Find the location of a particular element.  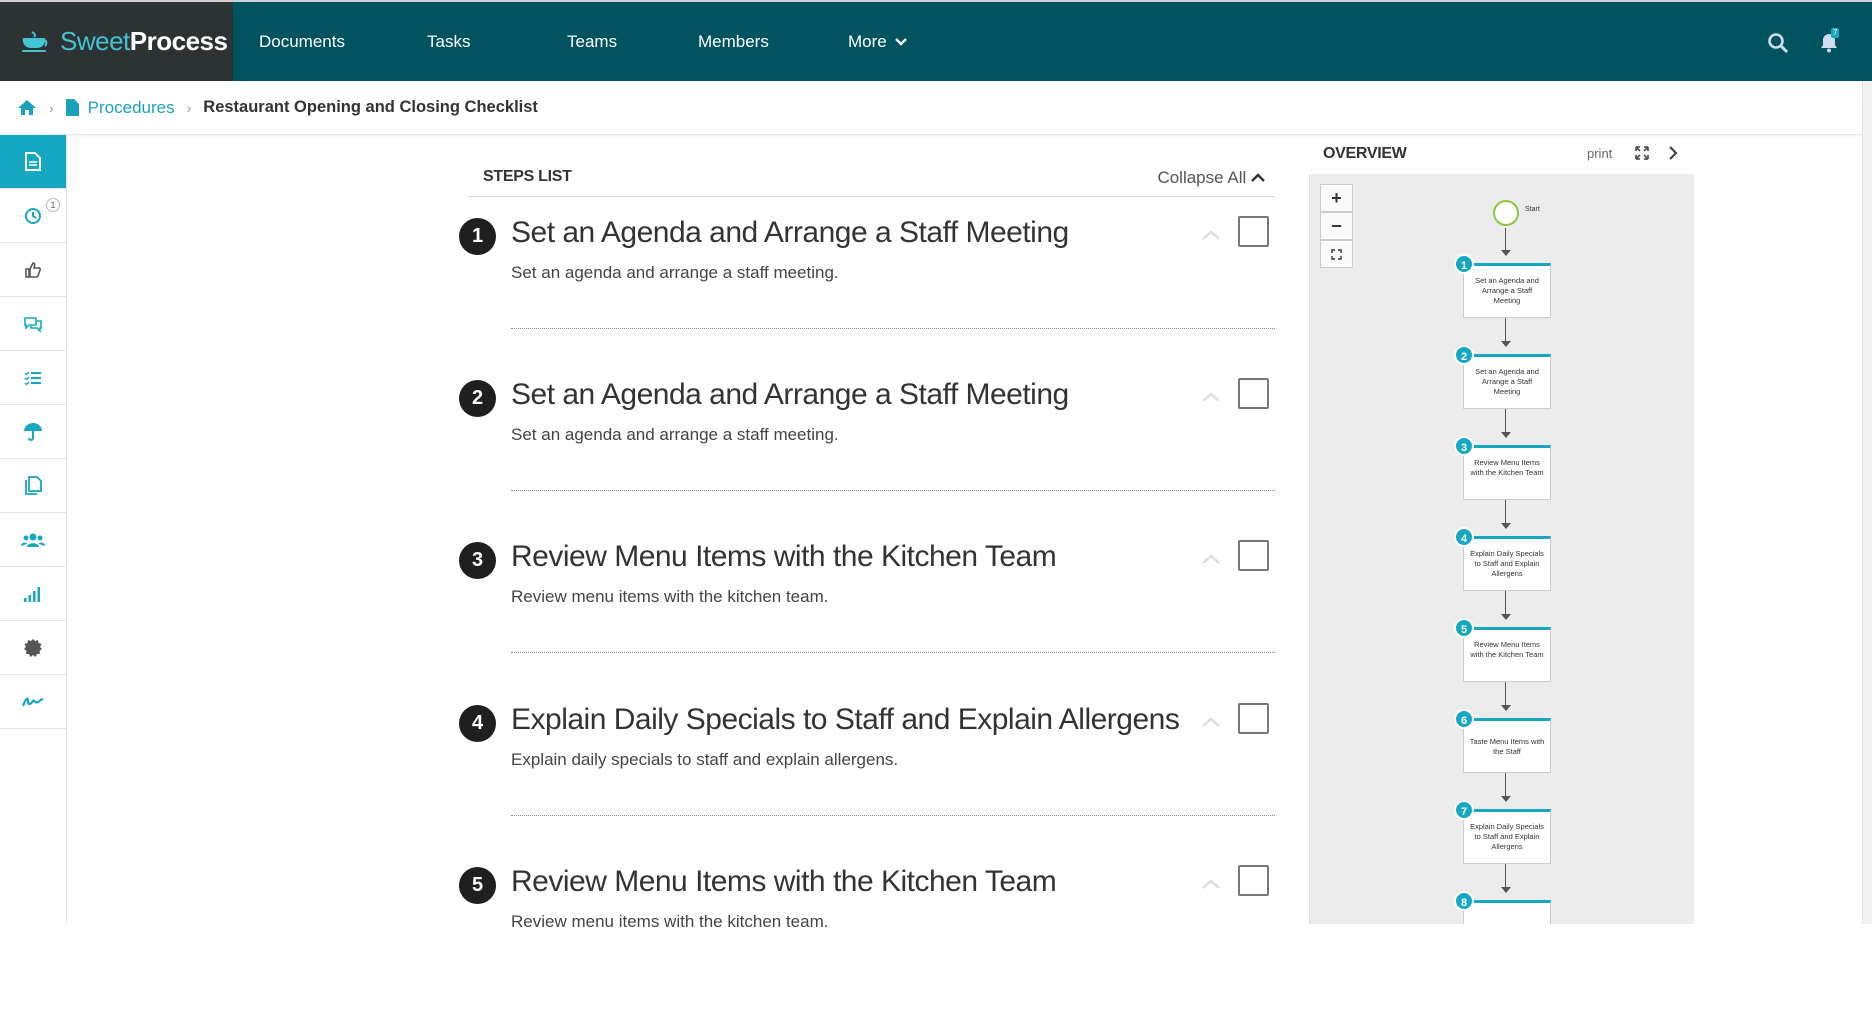

checklist-icon is located at coordinates (32, 378).